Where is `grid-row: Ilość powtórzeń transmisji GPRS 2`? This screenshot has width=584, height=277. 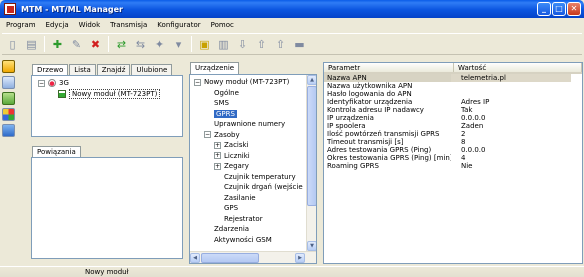 grid-row: Ilość powtórzeń transmisji GPRS 2 is located at coordinates (453, 134).